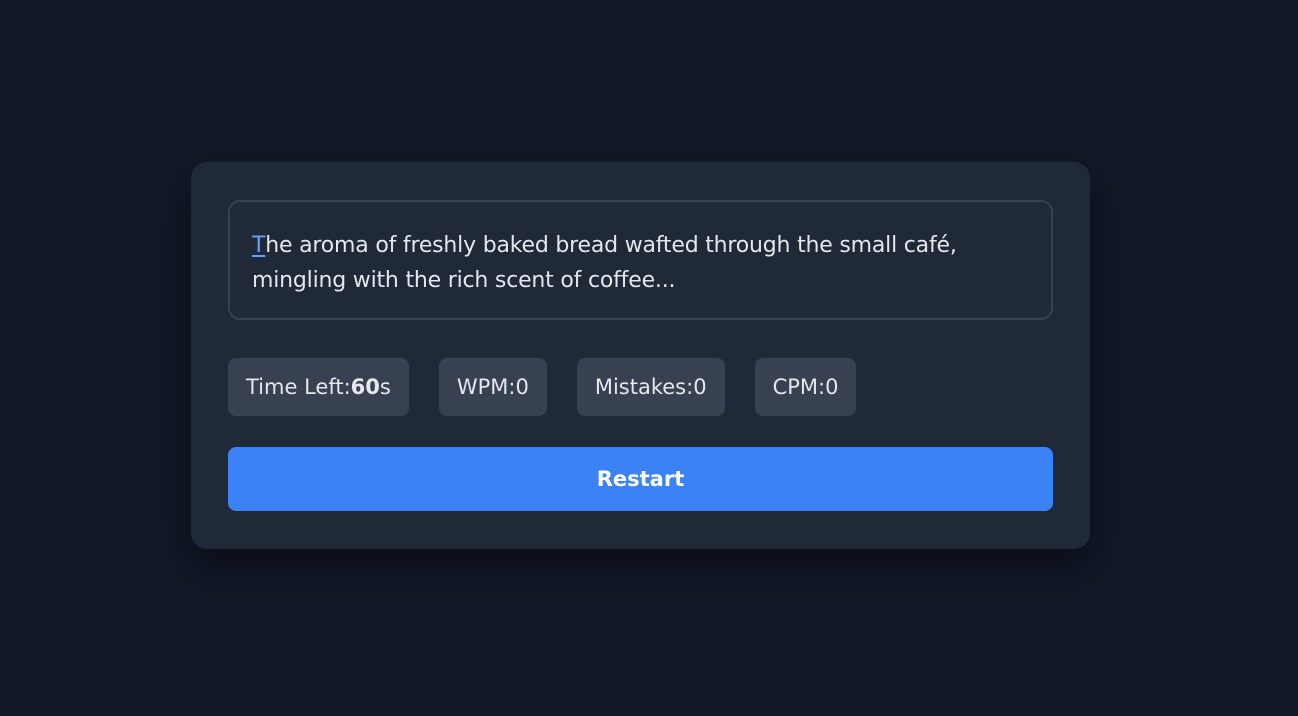 This screenshot has width=1298, height=716. Describe the element at coordinates (700, 387) in the screenshot. I see `mistakes-value: 0` at that location.